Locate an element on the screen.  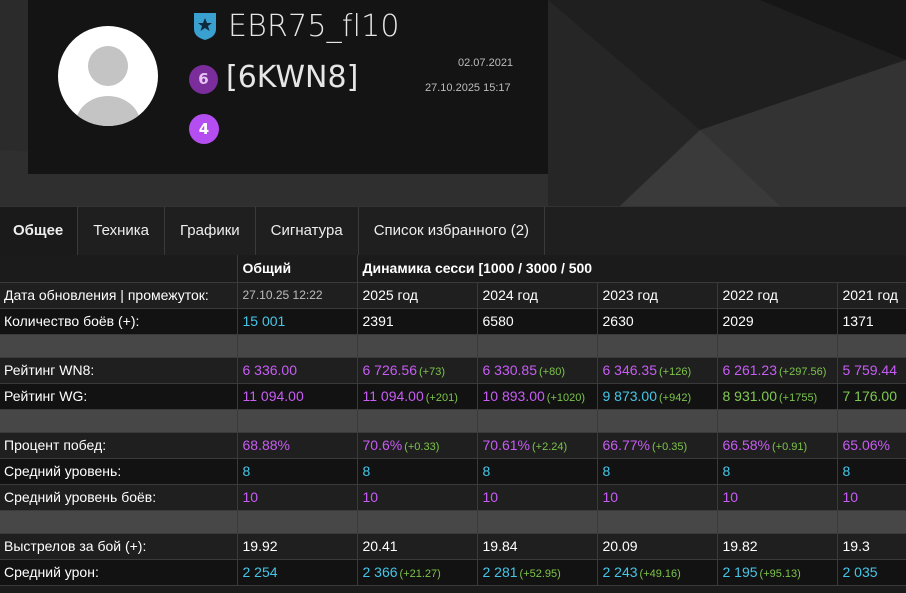
wn8-cell: 6 346.35 (+126) is located at coordinates (657, 370).